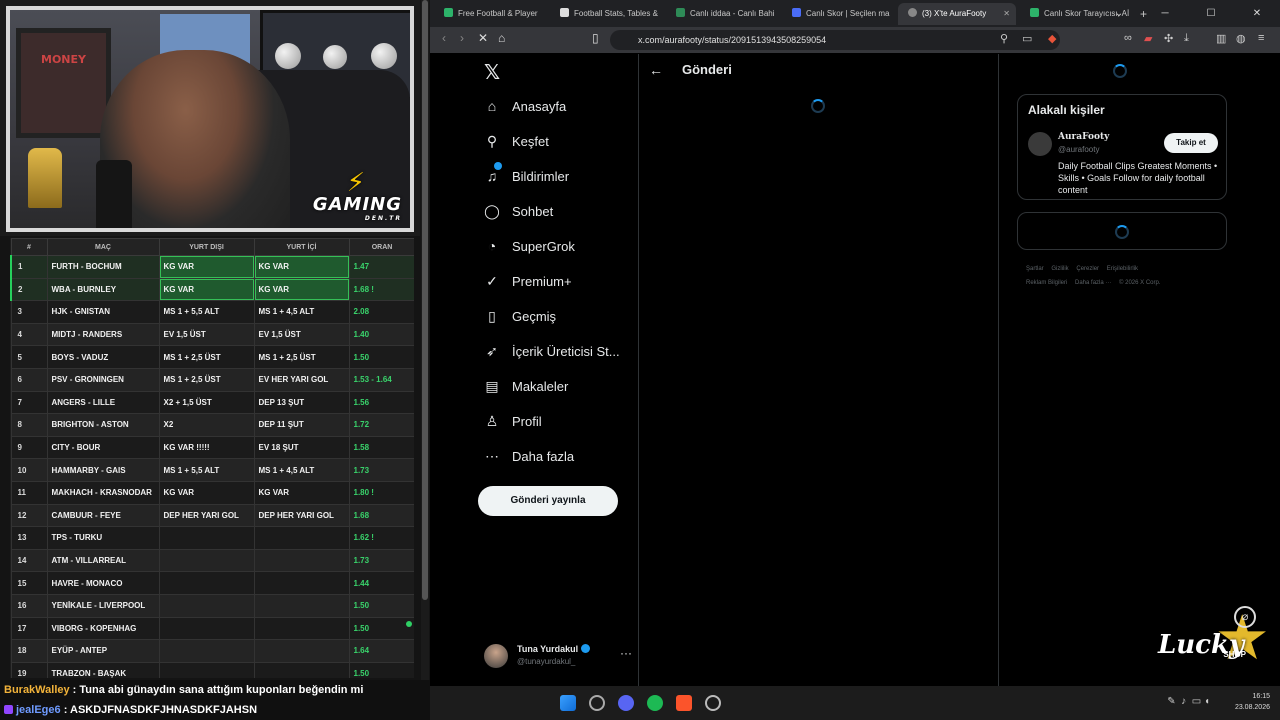  I want to click on clock-time: 16:15, so click(1261, 696).